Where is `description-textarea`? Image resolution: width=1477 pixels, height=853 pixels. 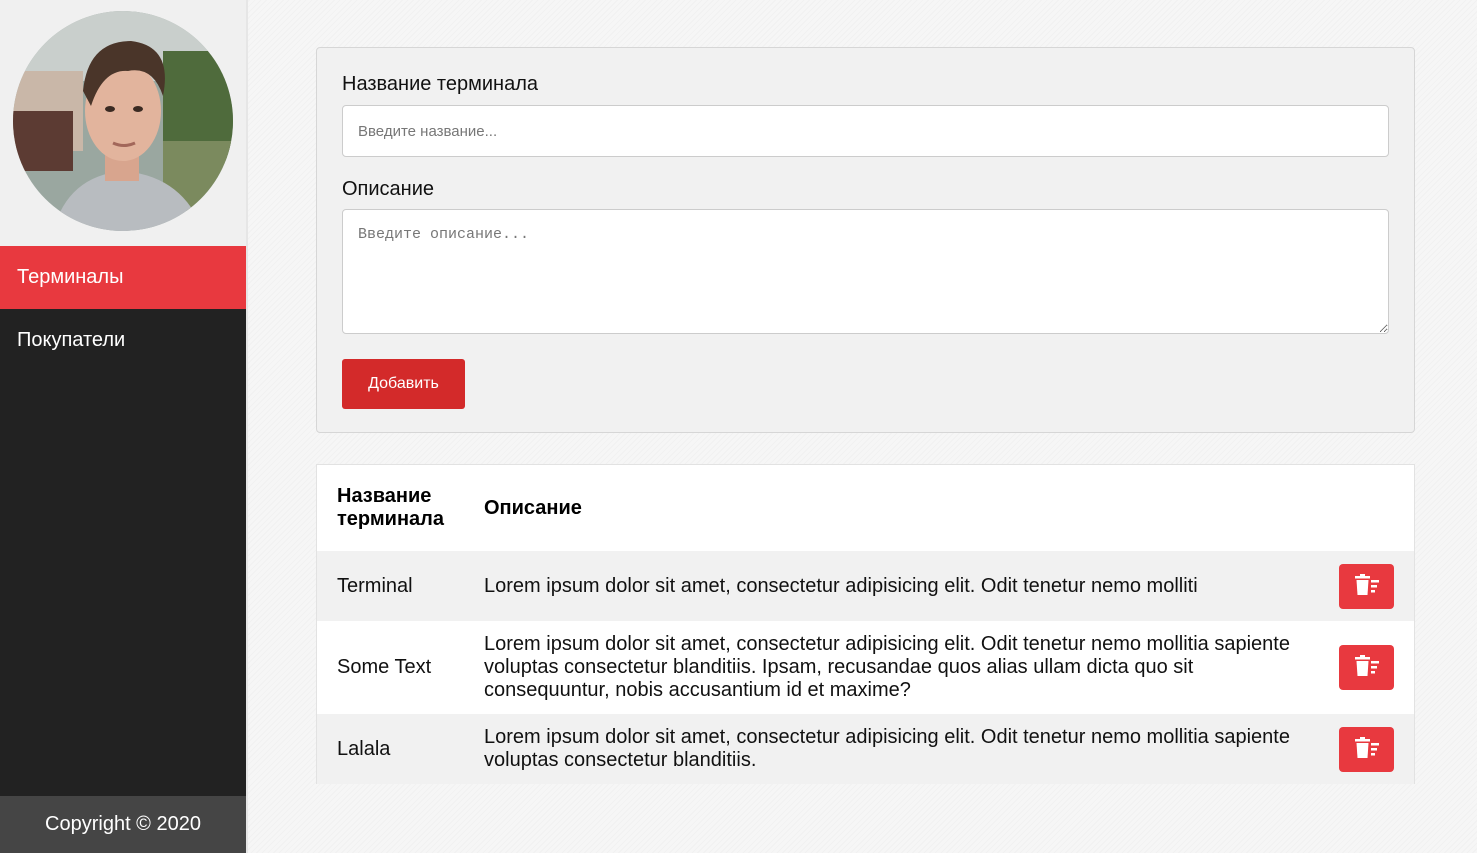 description-textarea is located at coordinates (865, 271).